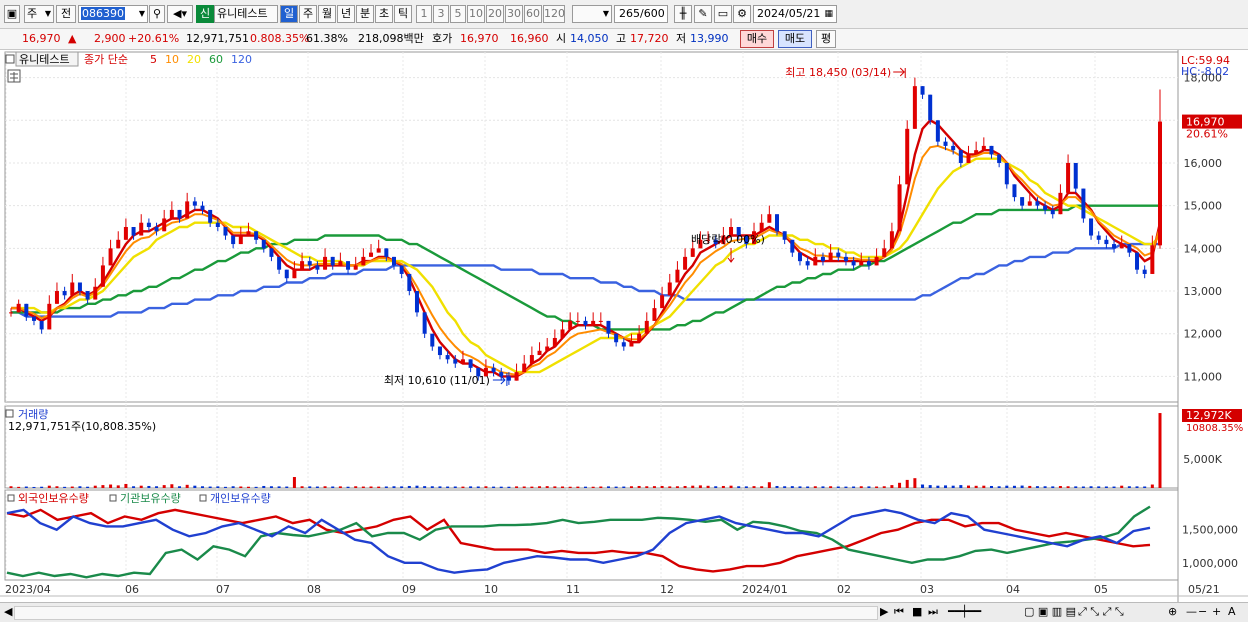 The width and height of the screenshot is (1248, 622). Describe the element at coordinates (795, 14) in the screenshot. I see `date-input: 2024/05/21 ▦` at that location.